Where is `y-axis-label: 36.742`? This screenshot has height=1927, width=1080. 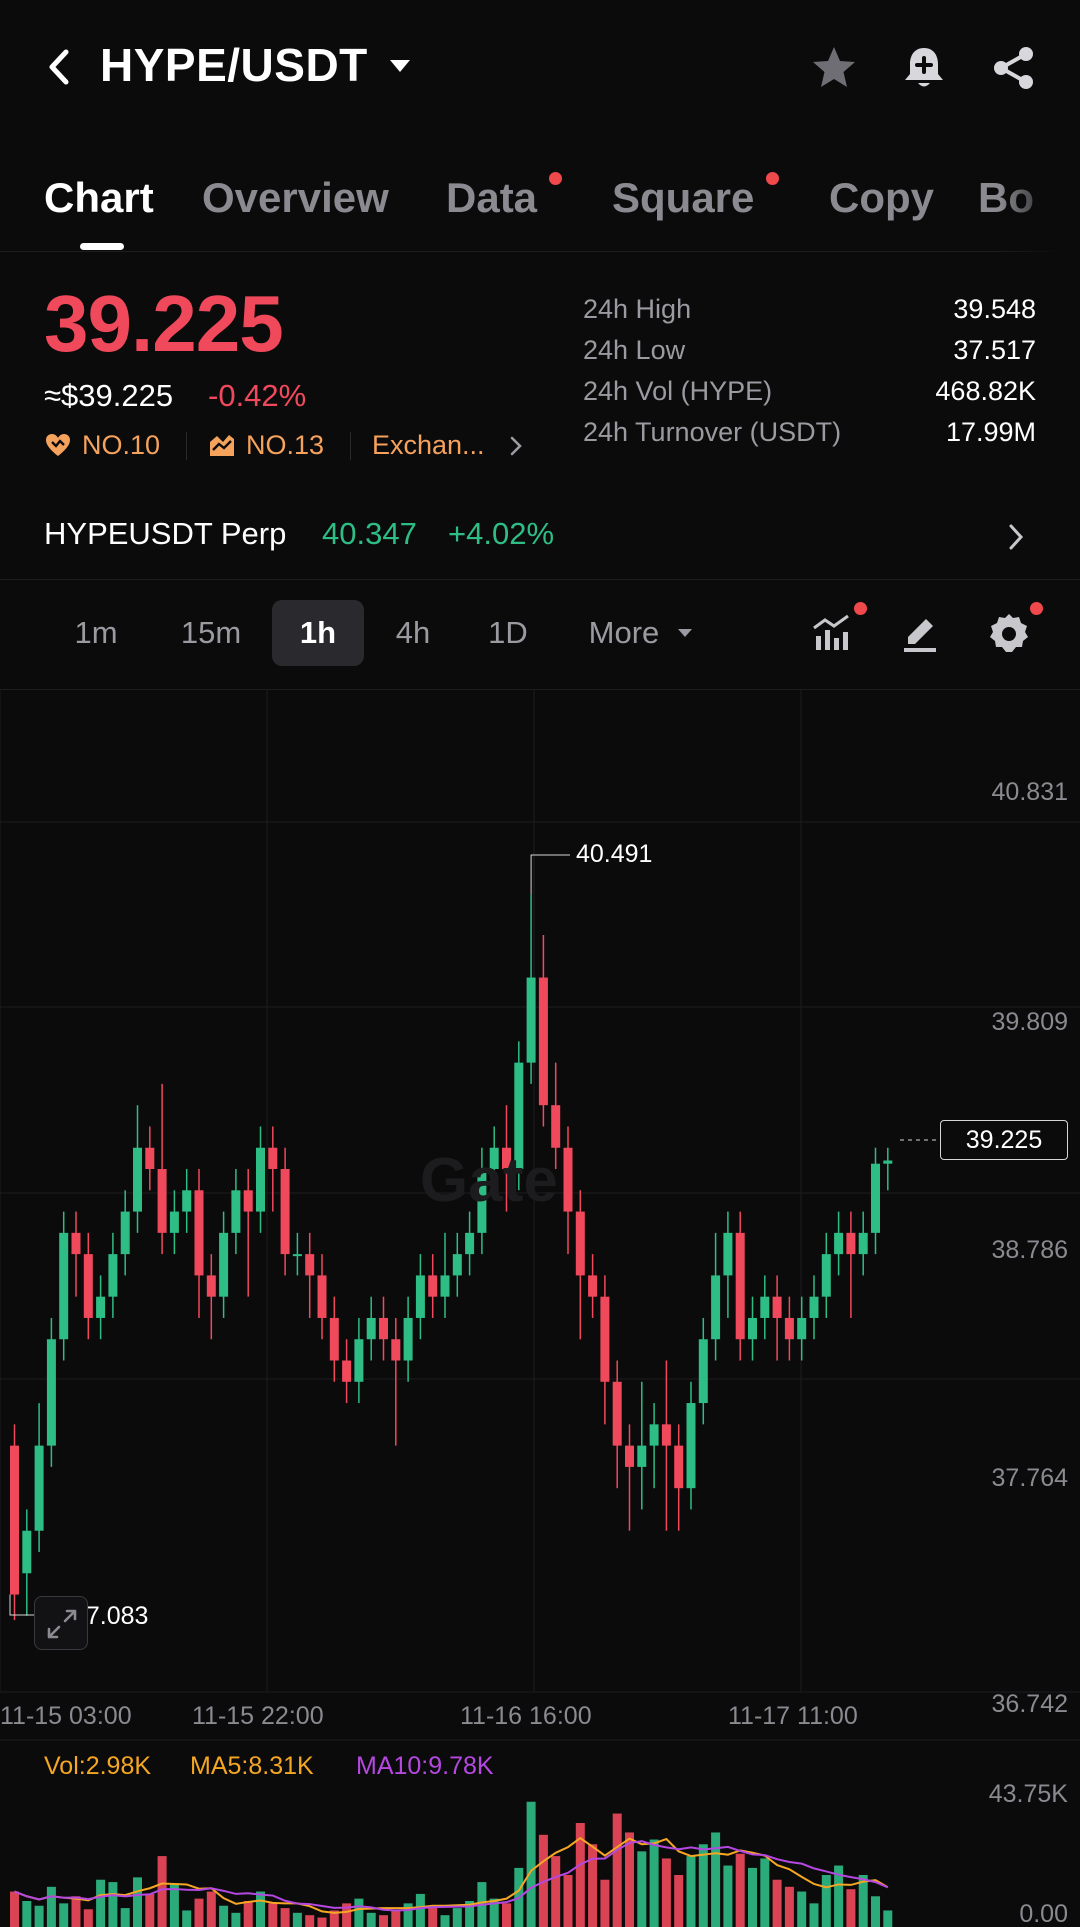
y-axis-label: 36.742 is located at coordinates (1029, 1704).